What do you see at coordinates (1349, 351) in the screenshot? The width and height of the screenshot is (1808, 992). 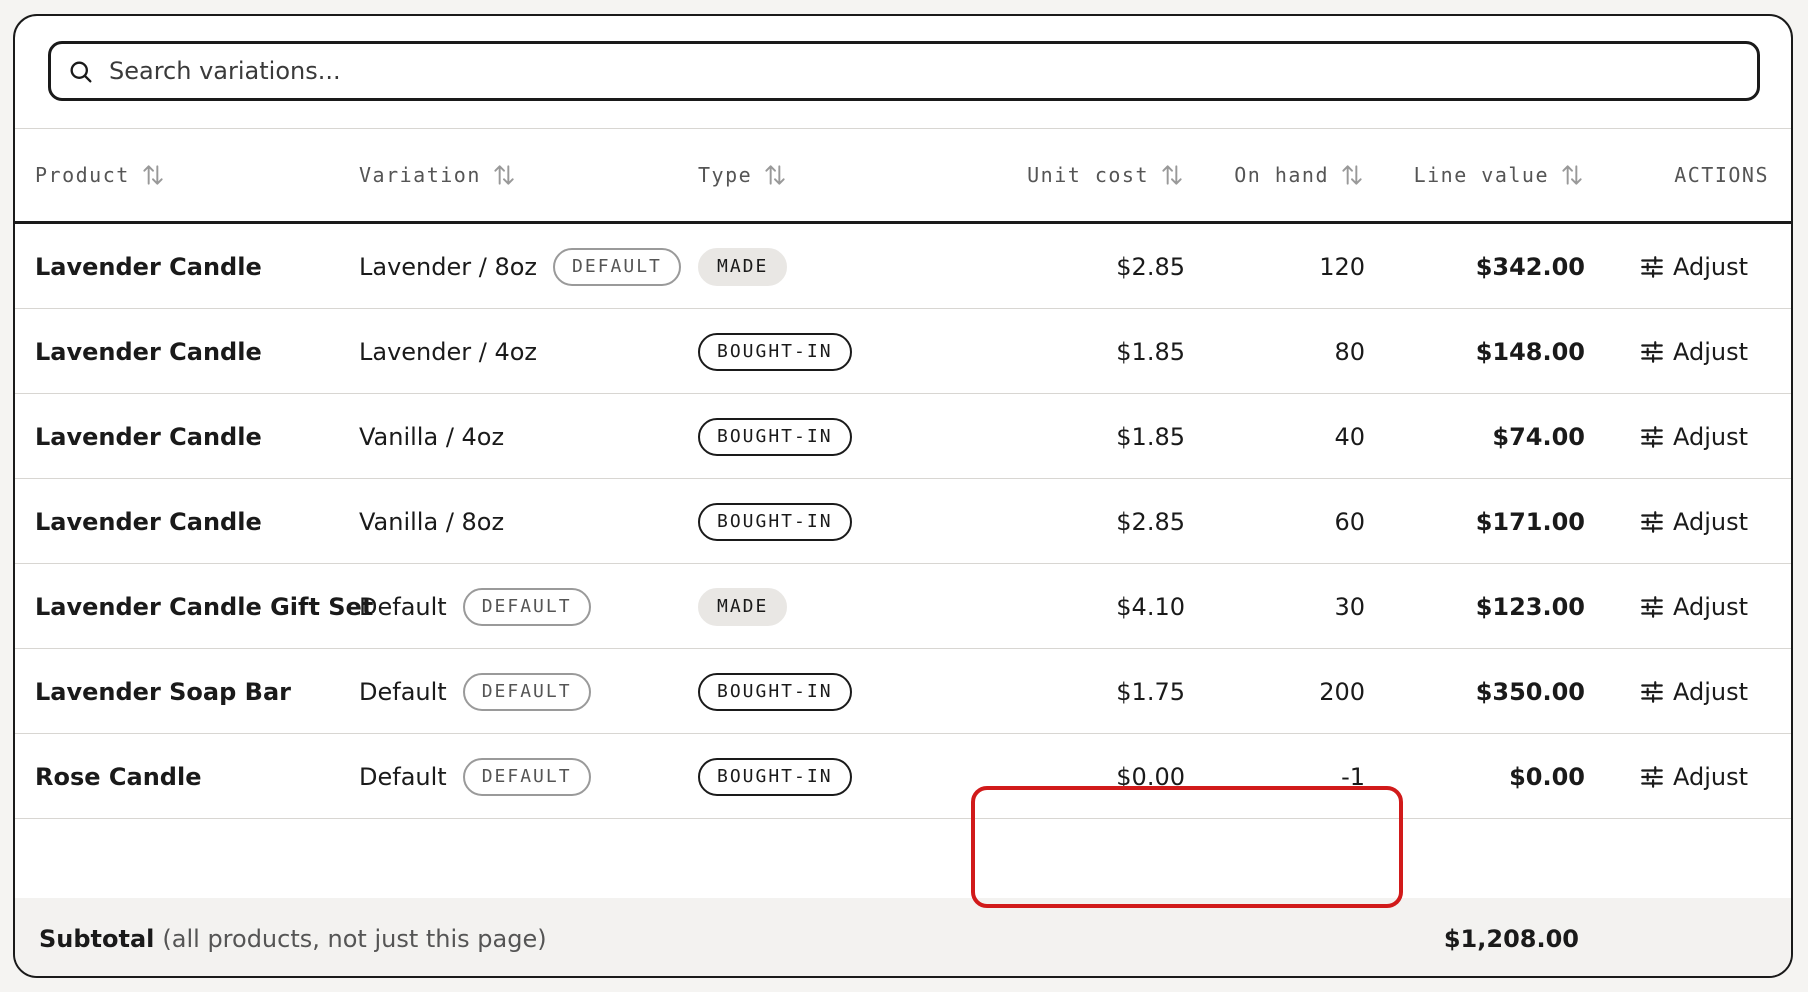 I see `on-hand: 80` at bounding box center [1349, 351].